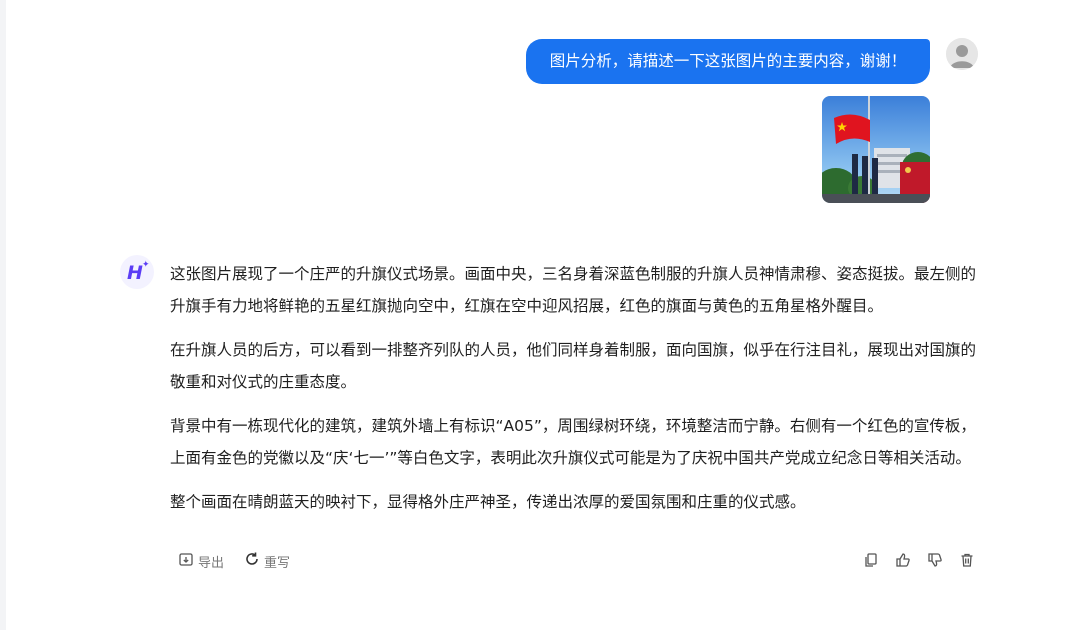 This screenshot has height=630, width=1080. I want to click on user-avatar-icon, so click(962, 54).